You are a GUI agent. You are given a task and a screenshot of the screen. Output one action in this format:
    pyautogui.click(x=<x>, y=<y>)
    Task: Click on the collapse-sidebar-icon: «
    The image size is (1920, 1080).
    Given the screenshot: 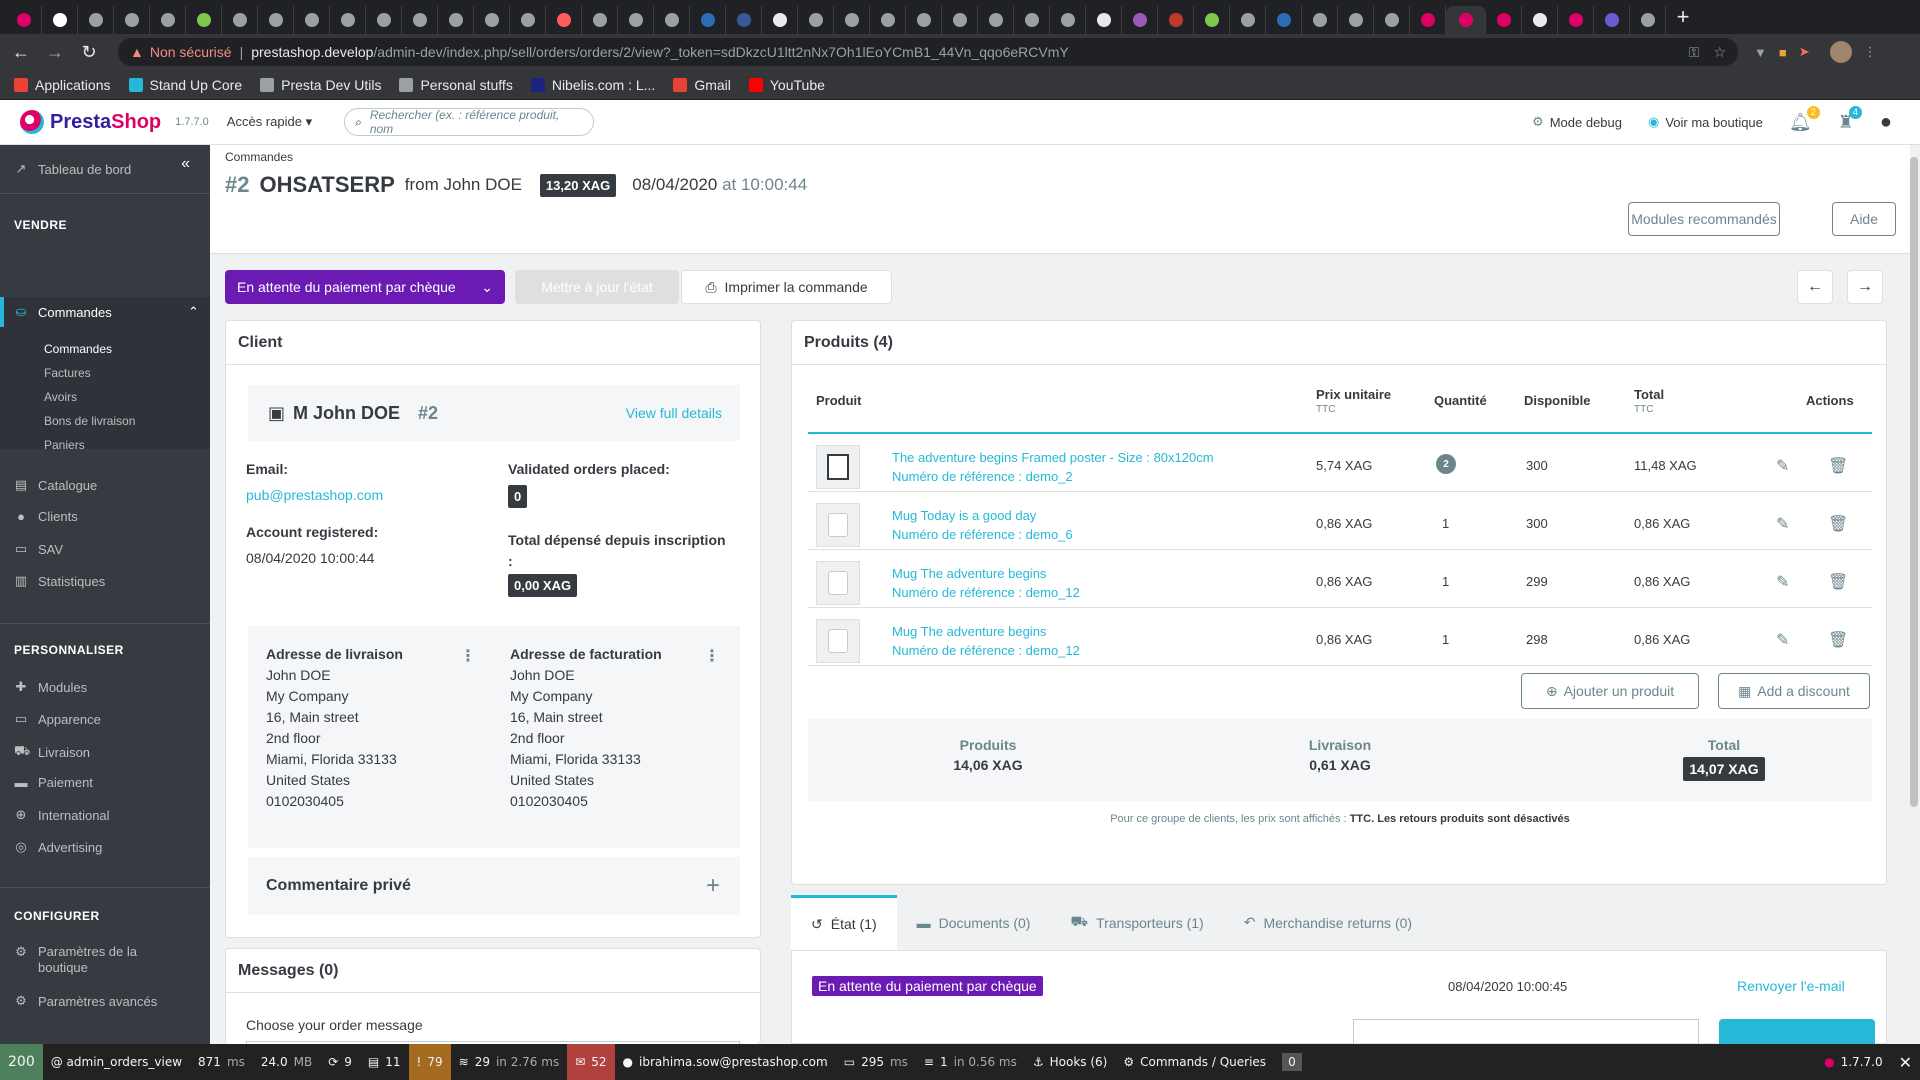 What is the action you would take?
    pyautogui.click(x=185, y=164)
    